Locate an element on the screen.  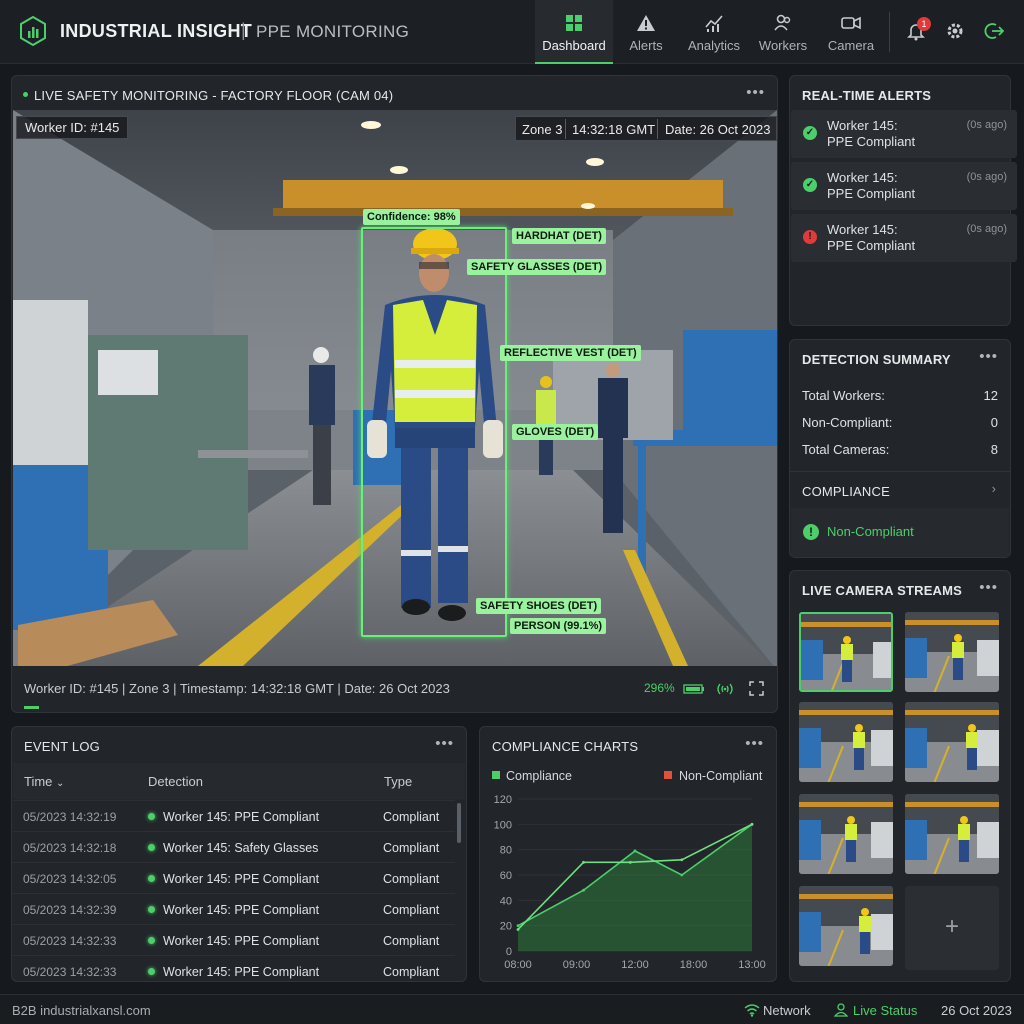
column-label: Time is located at coordinates (38, 781).